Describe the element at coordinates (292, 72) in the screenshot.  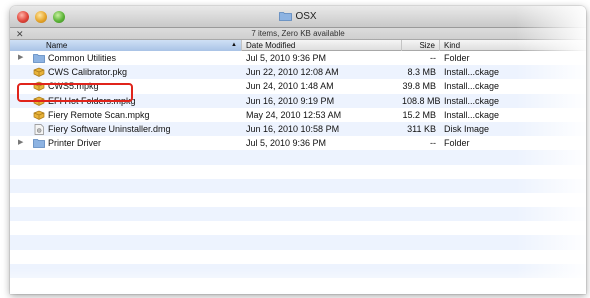
I see `file-date: Jun 22, 2010 12:08 AM` at that location.